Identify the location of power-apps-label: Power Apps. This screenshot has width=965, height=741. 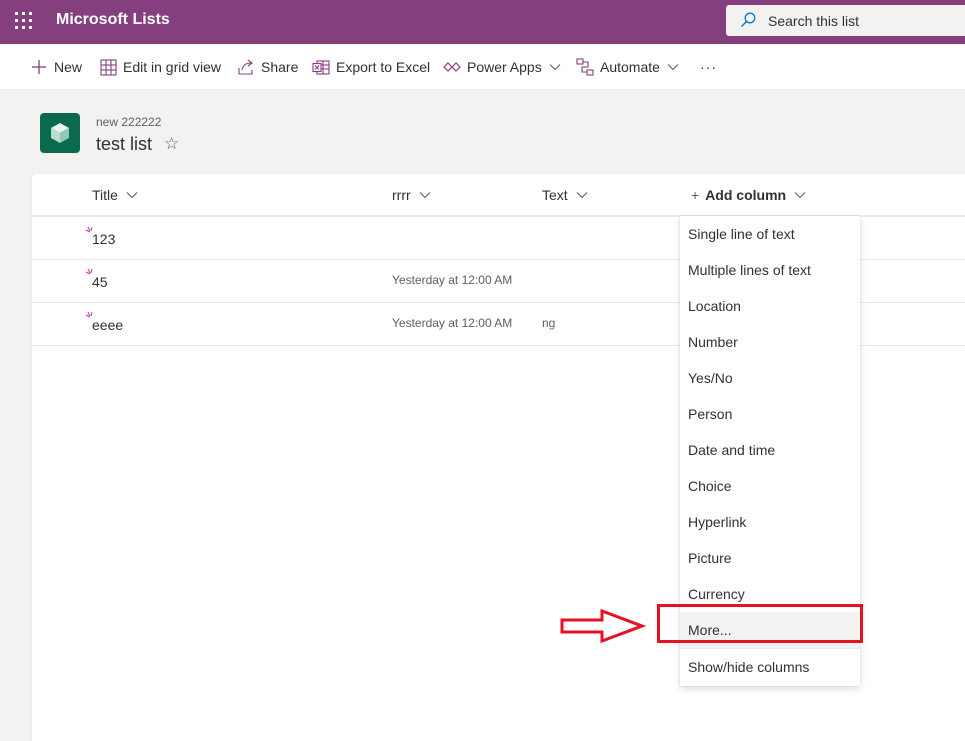
(504, 67).